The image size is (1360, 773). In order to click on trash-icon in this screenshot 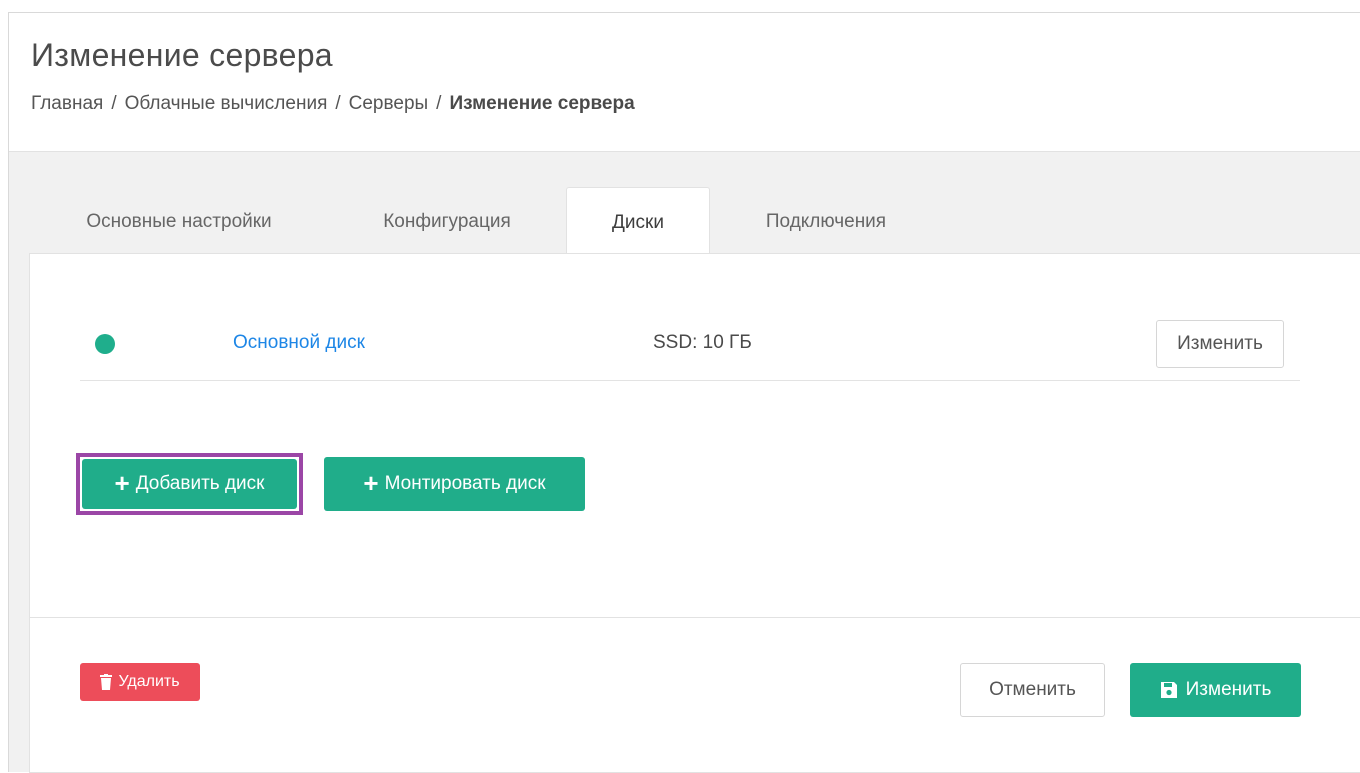, I will do `click(106, 682)`.